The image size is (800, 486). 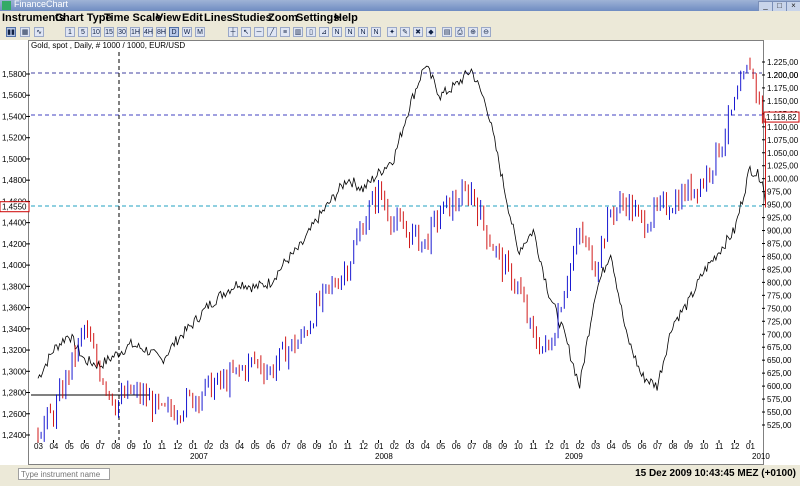 What do you see at coordinates (779, 334) in the screenshot?
I see `right-axis-tick: 700,00` at bounding box center [779, 334].